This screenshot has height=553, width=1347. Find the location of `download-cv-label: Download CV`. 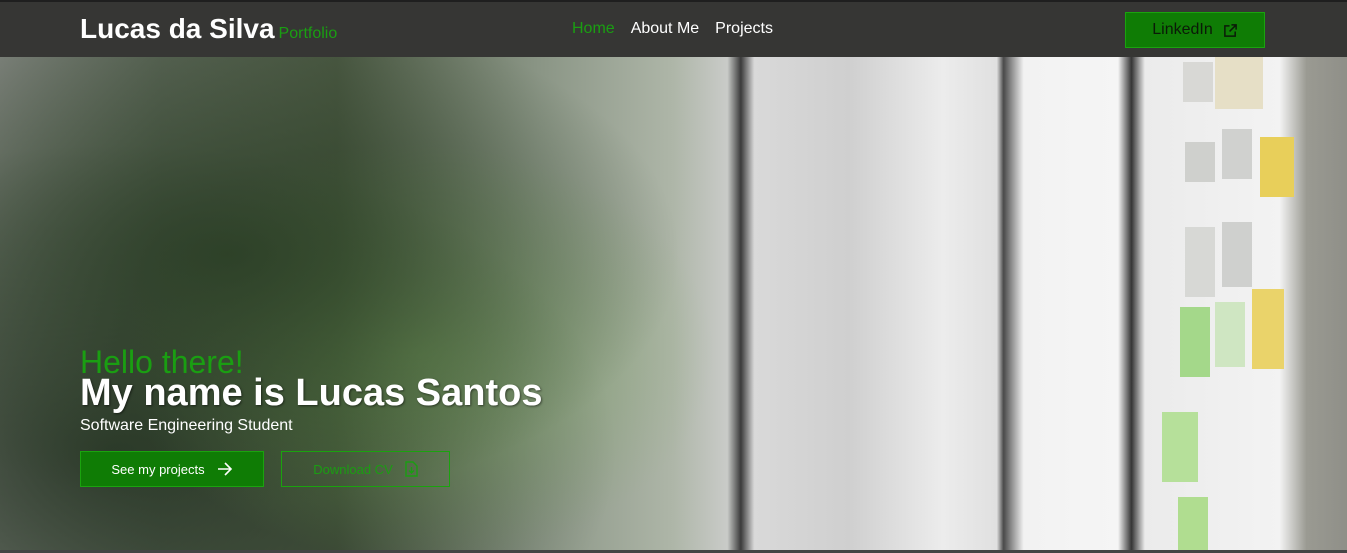

download-cv-label: Download CV is located at coordinates (353, 469).